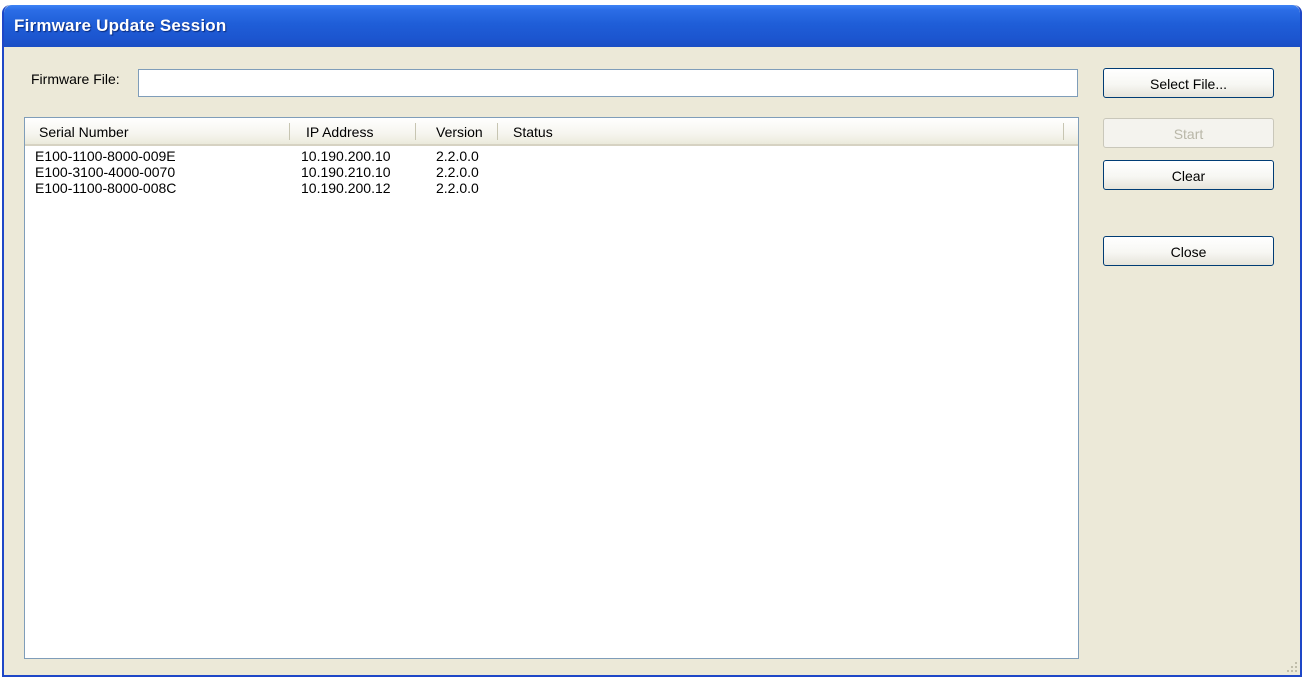 This screenshot has height=679, width=1306. I want to click on column-header-serial-number: Serial Number, so click(157, 131).